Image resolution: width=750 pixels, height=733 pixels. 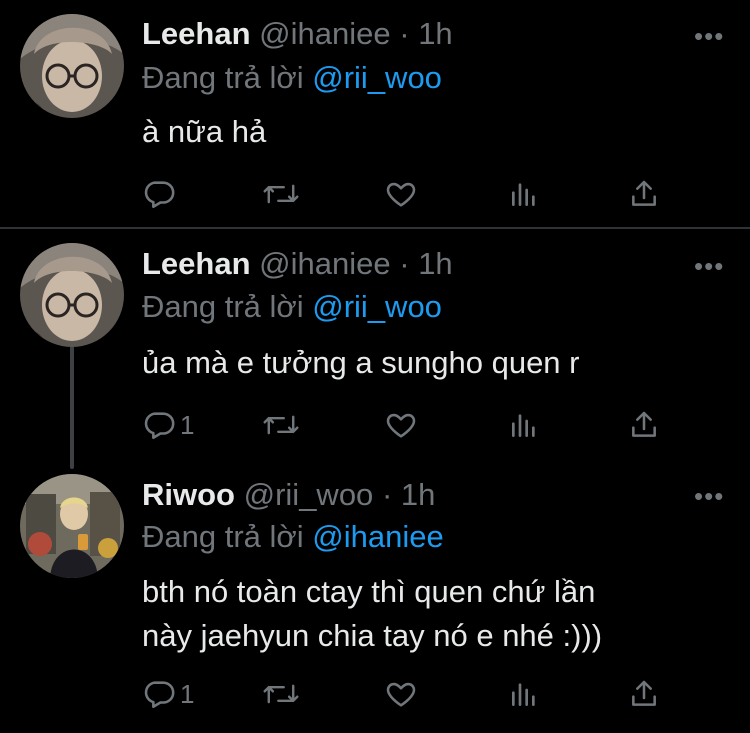 I want to click on tweet-header: Riwoo @rii_woo · 1h, so click(x=288, y=495).